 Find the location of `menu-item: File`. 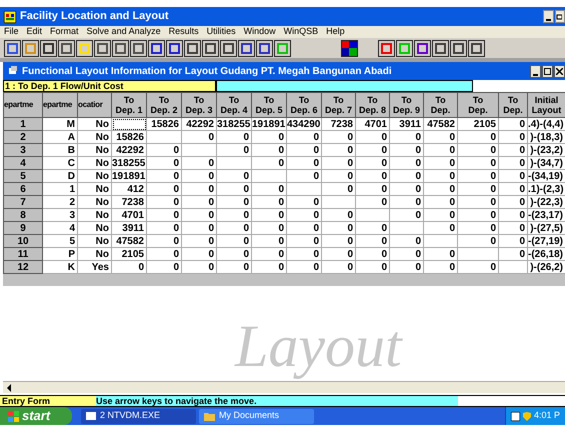

menu-item: File is located at coordinates (11, 32).